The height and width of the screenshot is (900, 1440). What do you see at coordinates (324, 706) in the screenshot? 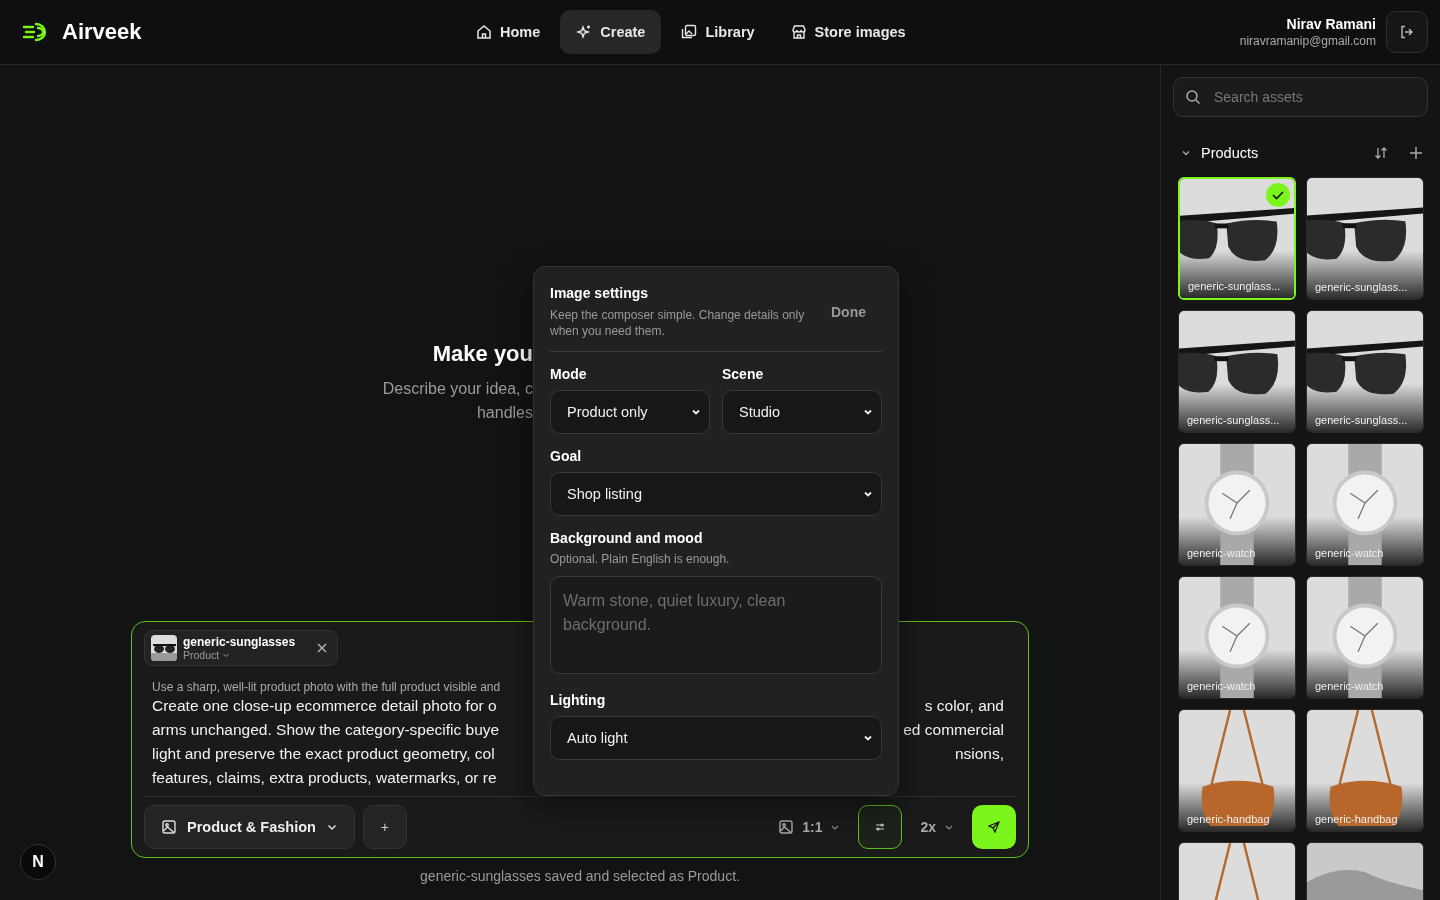
I see `prompt-text: Create one close-up ecommerce detail photo for o` at bounding box center [324, 706].